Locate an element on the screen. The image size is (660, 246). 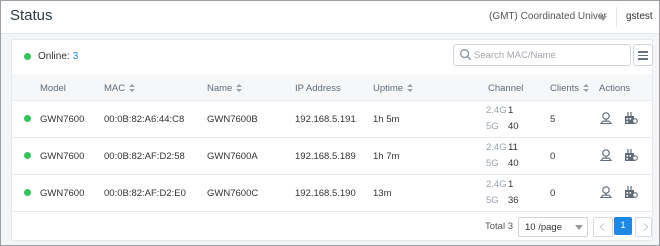
cell-name: GWN7600A is located at coordinates (232, 156).